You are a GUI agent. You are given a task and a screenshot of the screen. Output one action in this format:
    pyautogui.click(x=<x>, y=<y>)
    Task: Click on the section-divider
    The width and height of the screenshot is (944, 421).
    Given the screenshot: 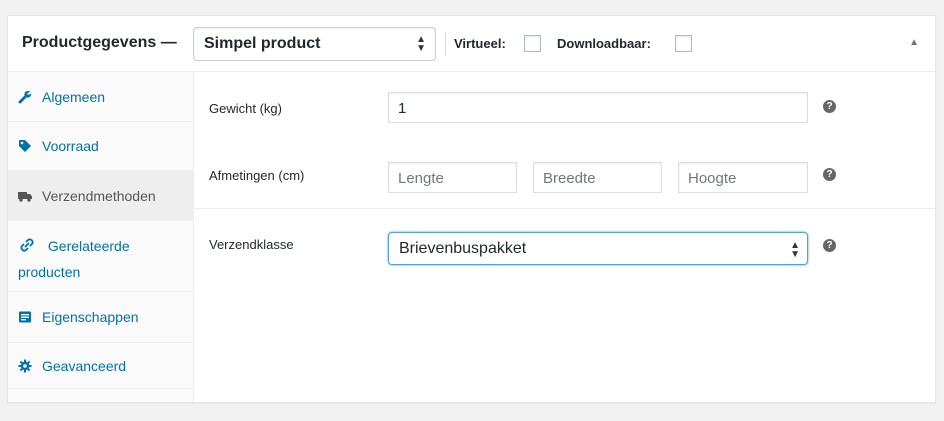 What is the action you would take?
    pyautogui.click(x=564, y=208)
    